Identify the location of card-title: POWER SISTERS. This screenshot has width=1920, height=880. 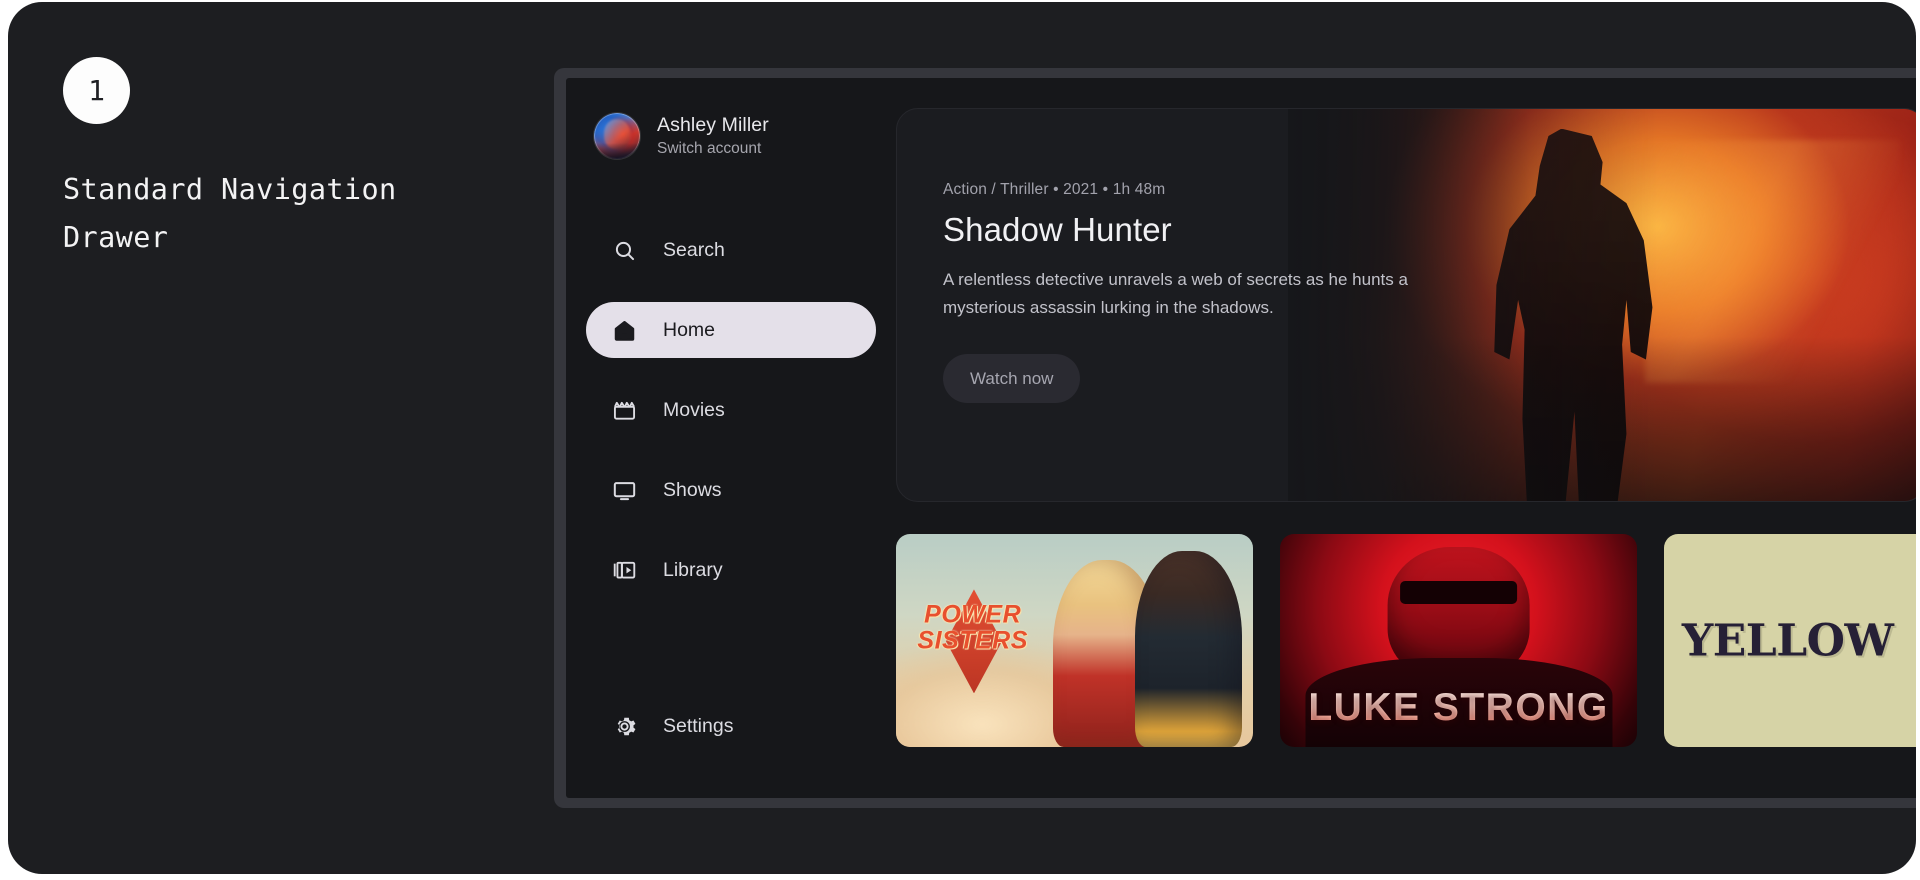
(972, 627).